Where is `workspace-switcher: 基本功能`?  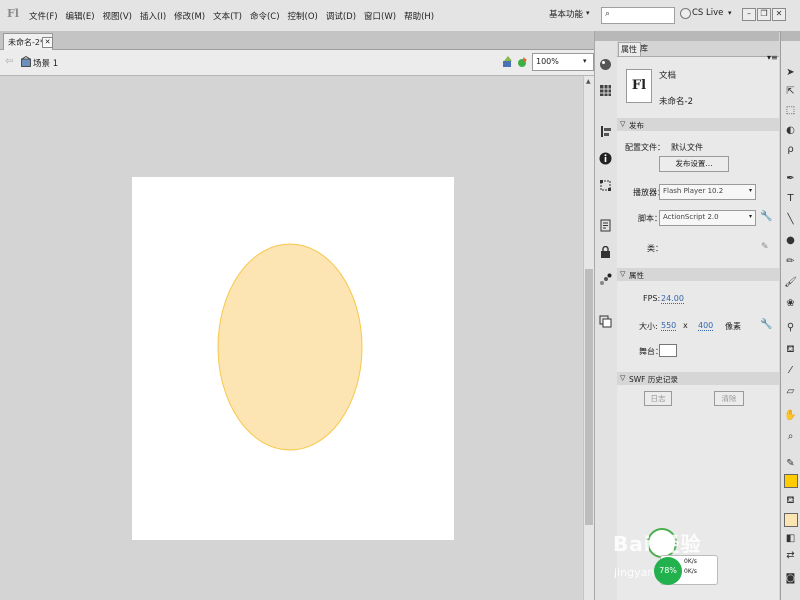 workspace-switcher: 基本功能 is located at coordinates (566, 14).